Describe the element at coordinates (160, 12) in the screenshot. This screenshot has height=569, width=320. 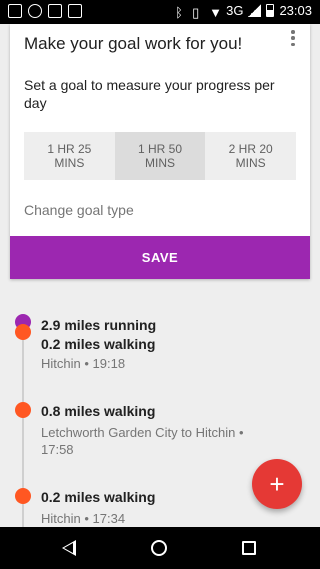
I see `status-bar: ᛒ ▯ ▼ 3G 23:03` at that location.